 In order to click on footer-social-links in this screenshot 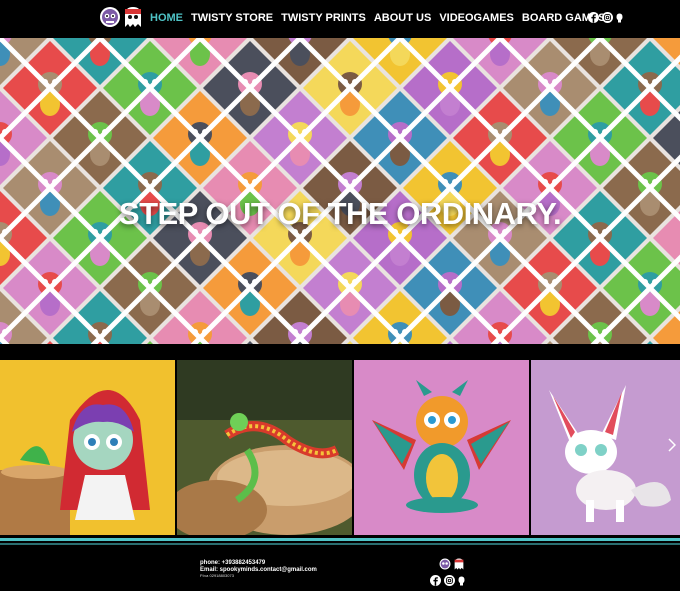, I will do `click(447, 580)`.